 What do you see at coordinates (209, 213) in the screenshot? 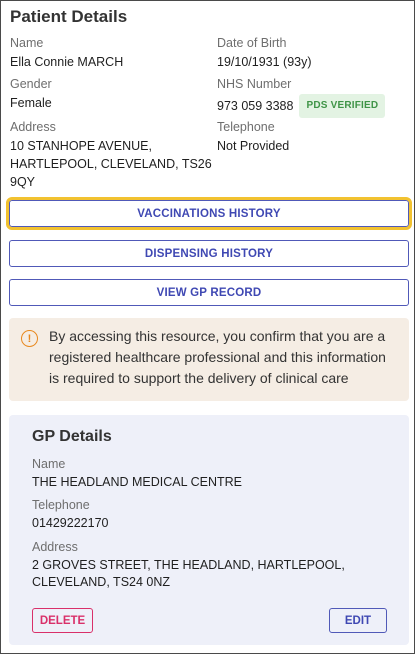
I see `vaccinations-history-button: VACCINATIONS HISTORY` at bounding box center [209, 213].